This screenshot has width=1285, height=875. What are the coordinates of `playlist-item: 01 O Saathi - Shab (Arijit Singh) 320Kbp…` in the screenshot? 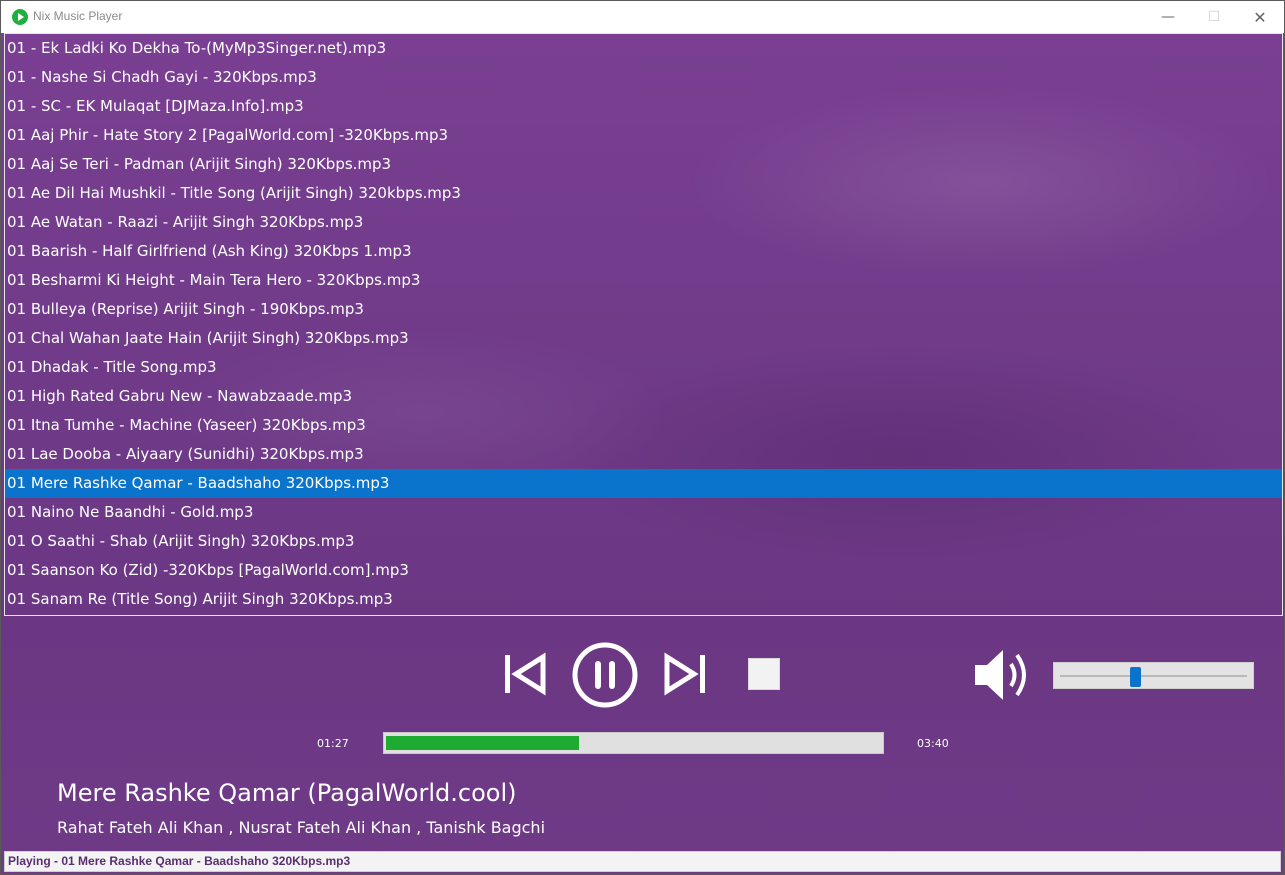 It's located at (643, 541).